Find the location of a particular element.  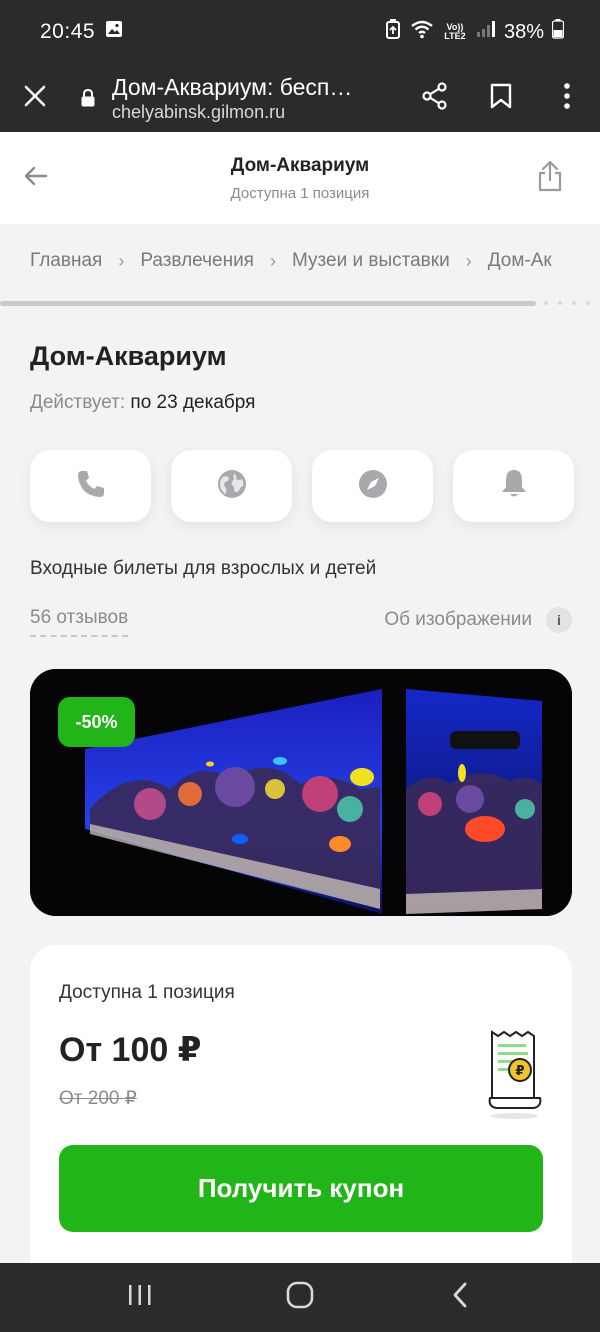

breadcrumb-current: Дом-Ак is located at coordinates (519, 260).